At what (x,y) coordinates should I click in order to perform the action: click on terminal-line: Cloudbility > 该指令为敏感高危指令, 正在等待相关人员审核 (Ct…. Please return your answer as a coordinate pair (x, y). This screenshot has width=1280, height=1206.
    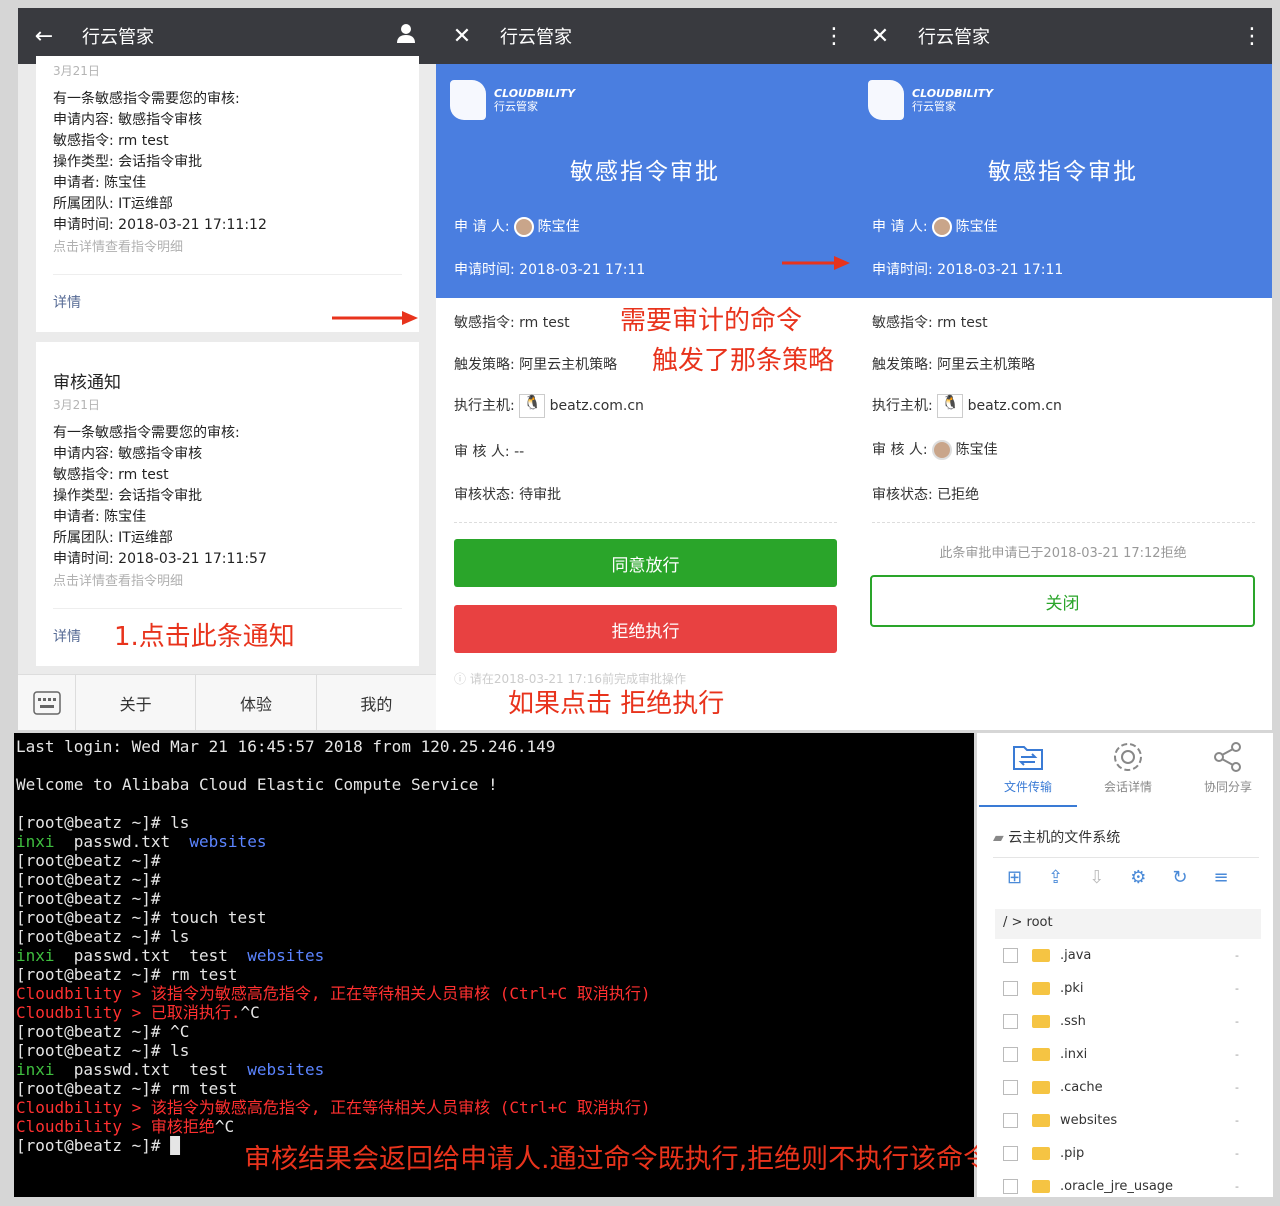
    Looking at the image, I should click on (333, 1107).